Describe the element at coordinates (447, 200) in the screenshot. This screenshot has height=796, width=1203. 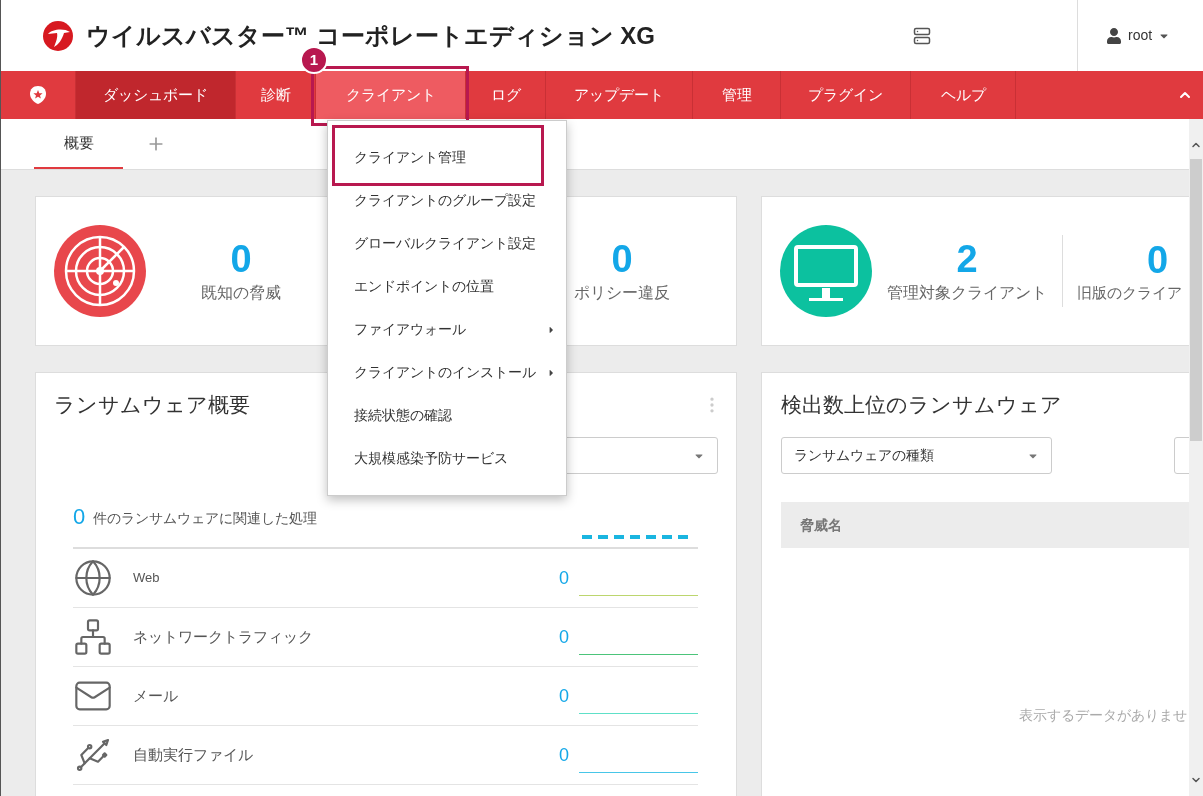
I see `menu-item: クライアントのグループ設定` at that location.